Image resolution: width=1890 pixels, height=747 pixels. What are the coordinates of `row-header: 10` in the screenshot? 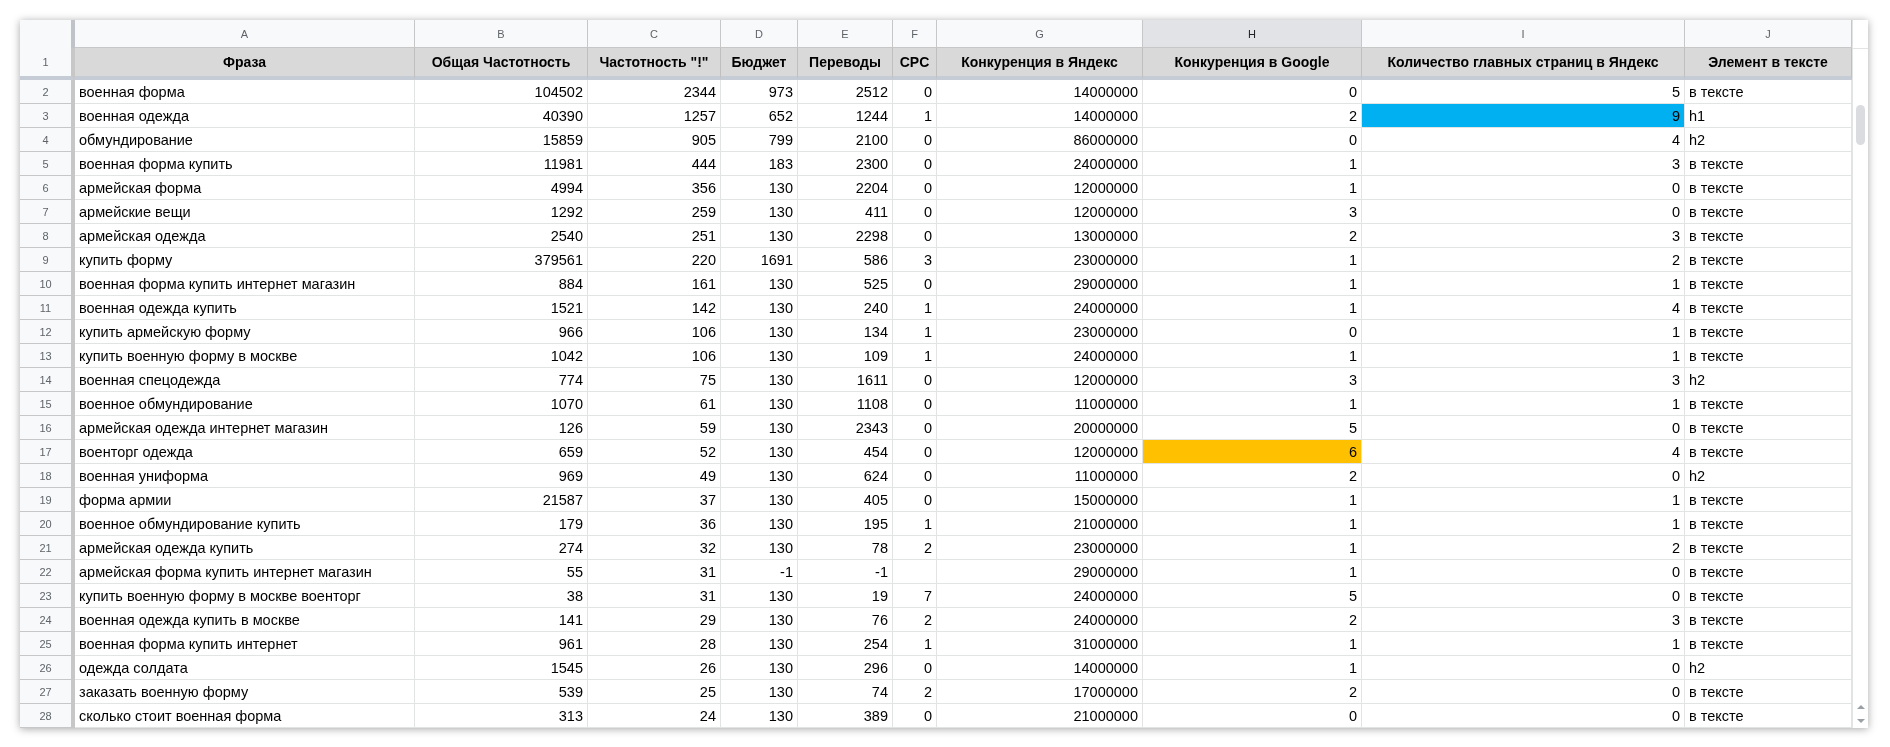 It's located at (47, 284).